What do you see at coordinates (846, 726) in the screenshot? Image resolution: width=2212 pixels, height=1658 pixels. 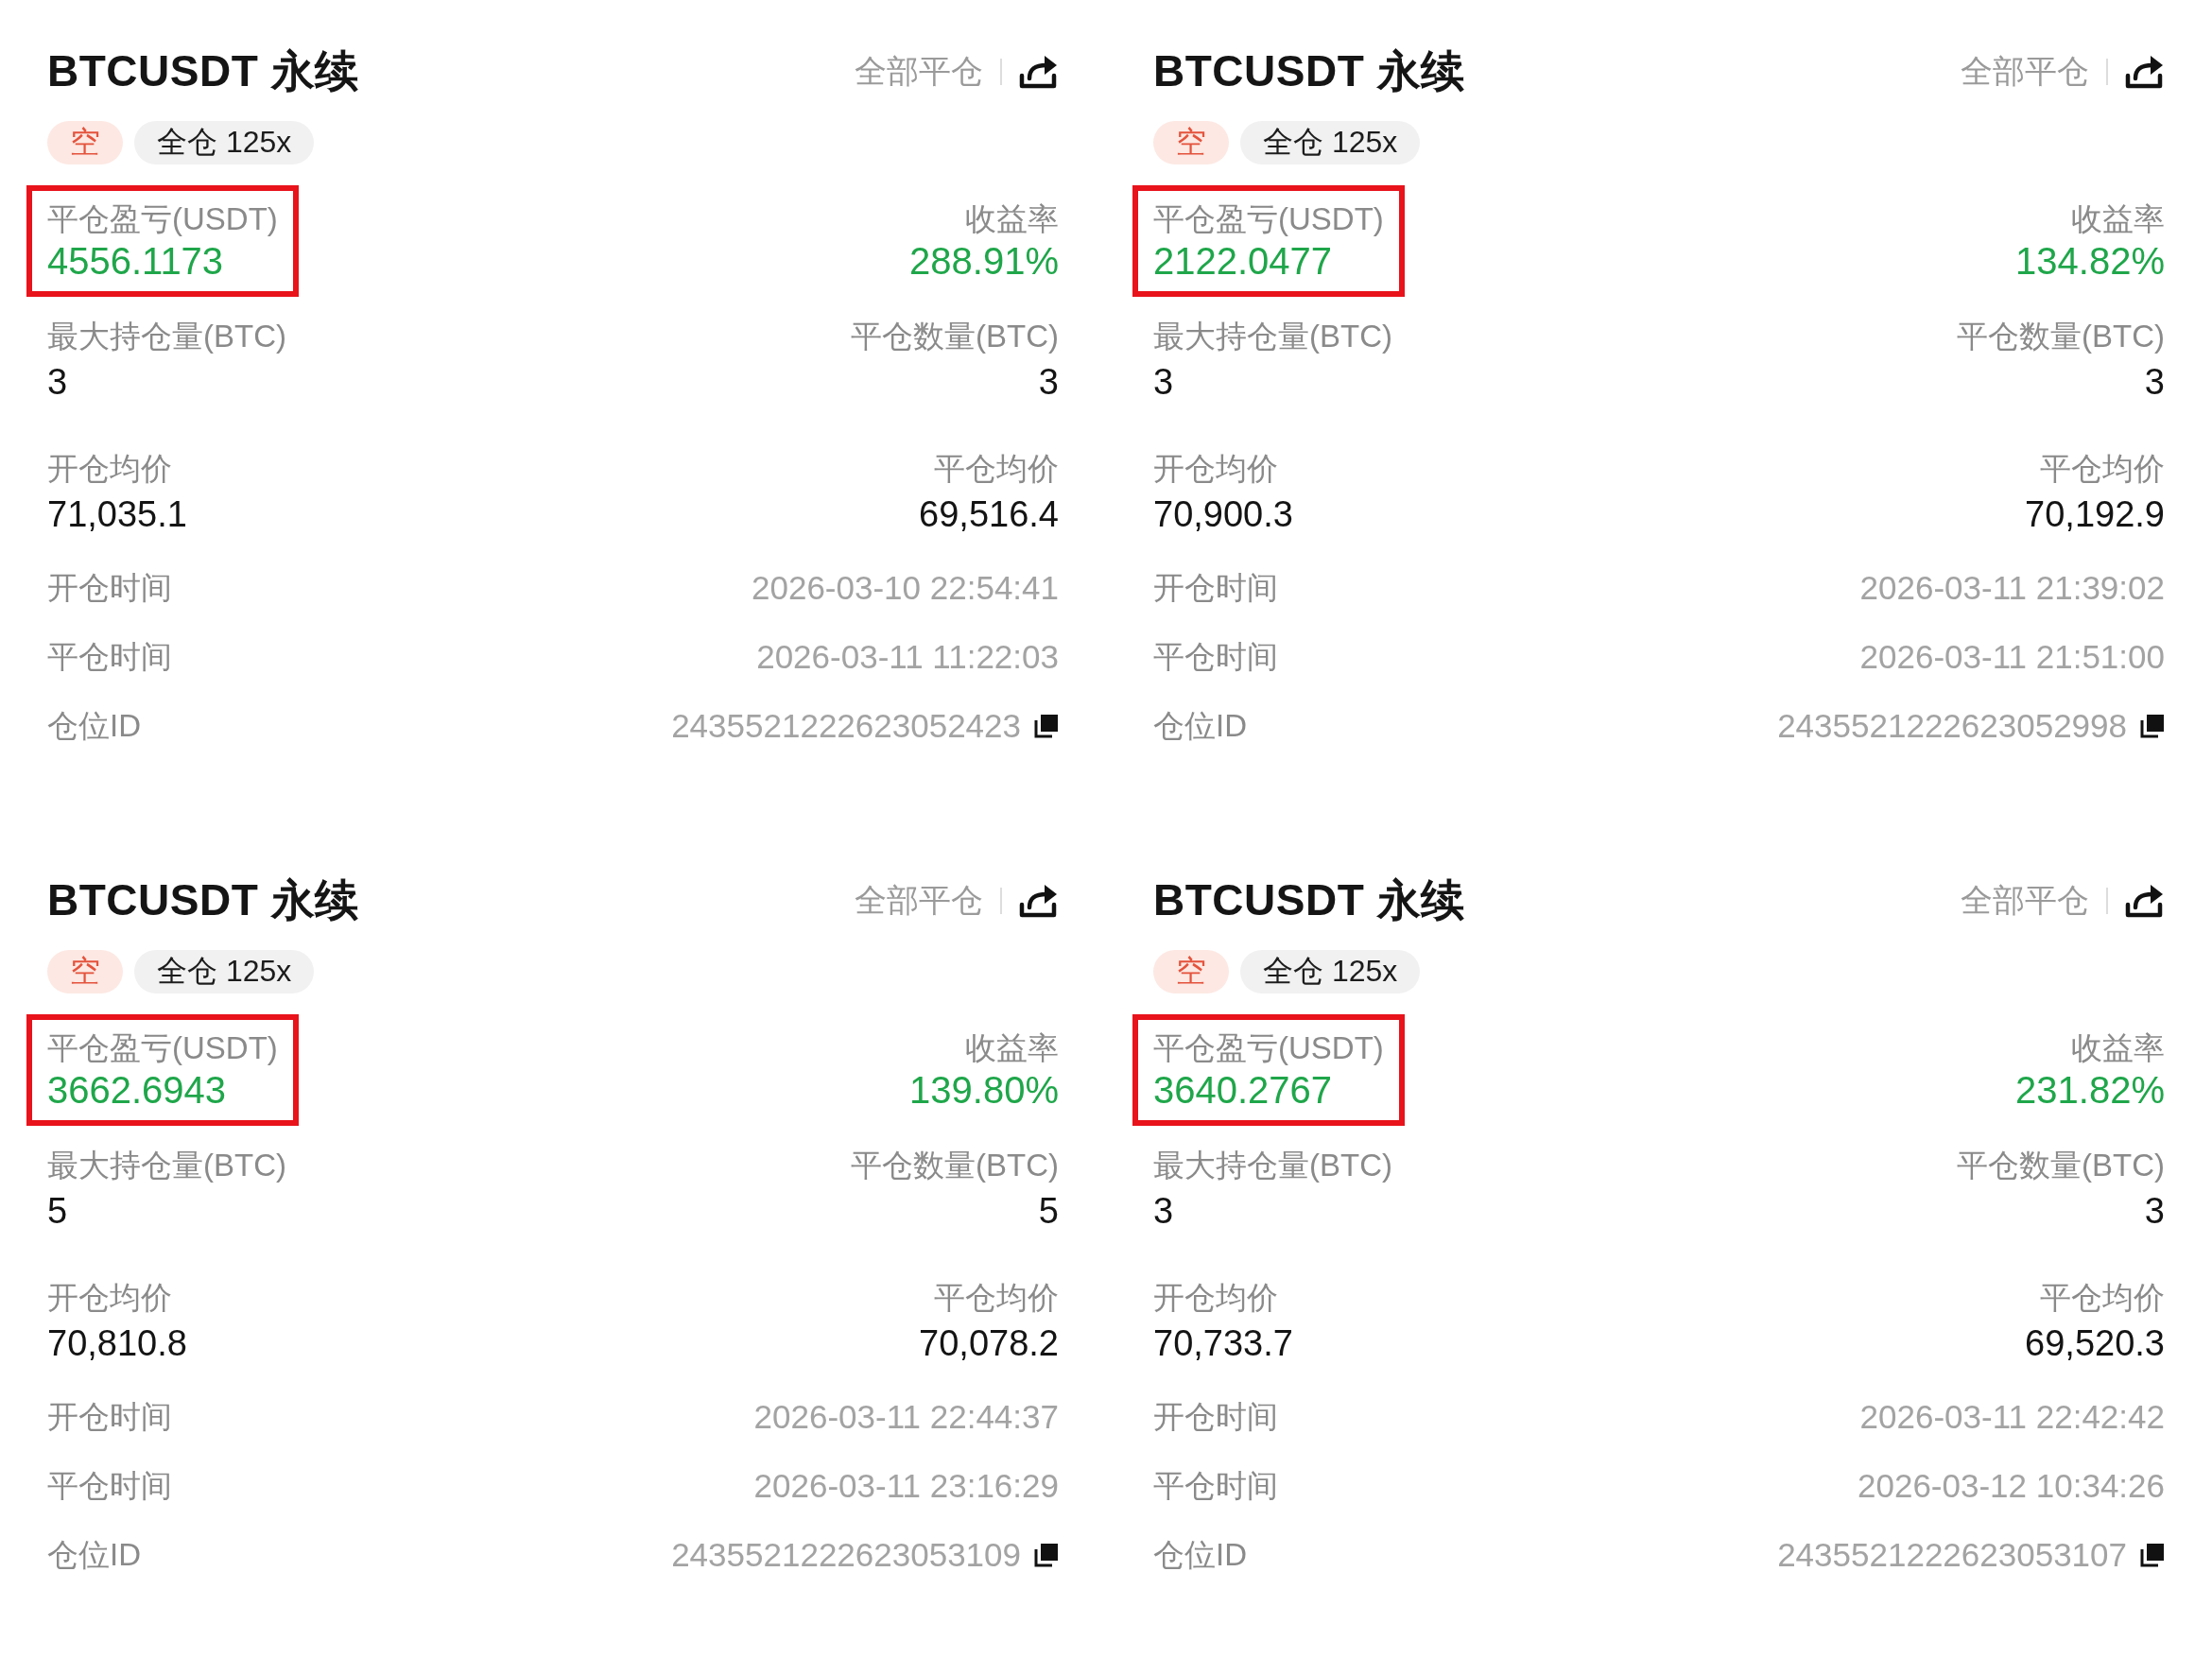 I see `position-id: 2435521222623052423` at bounding box center [846, 726].